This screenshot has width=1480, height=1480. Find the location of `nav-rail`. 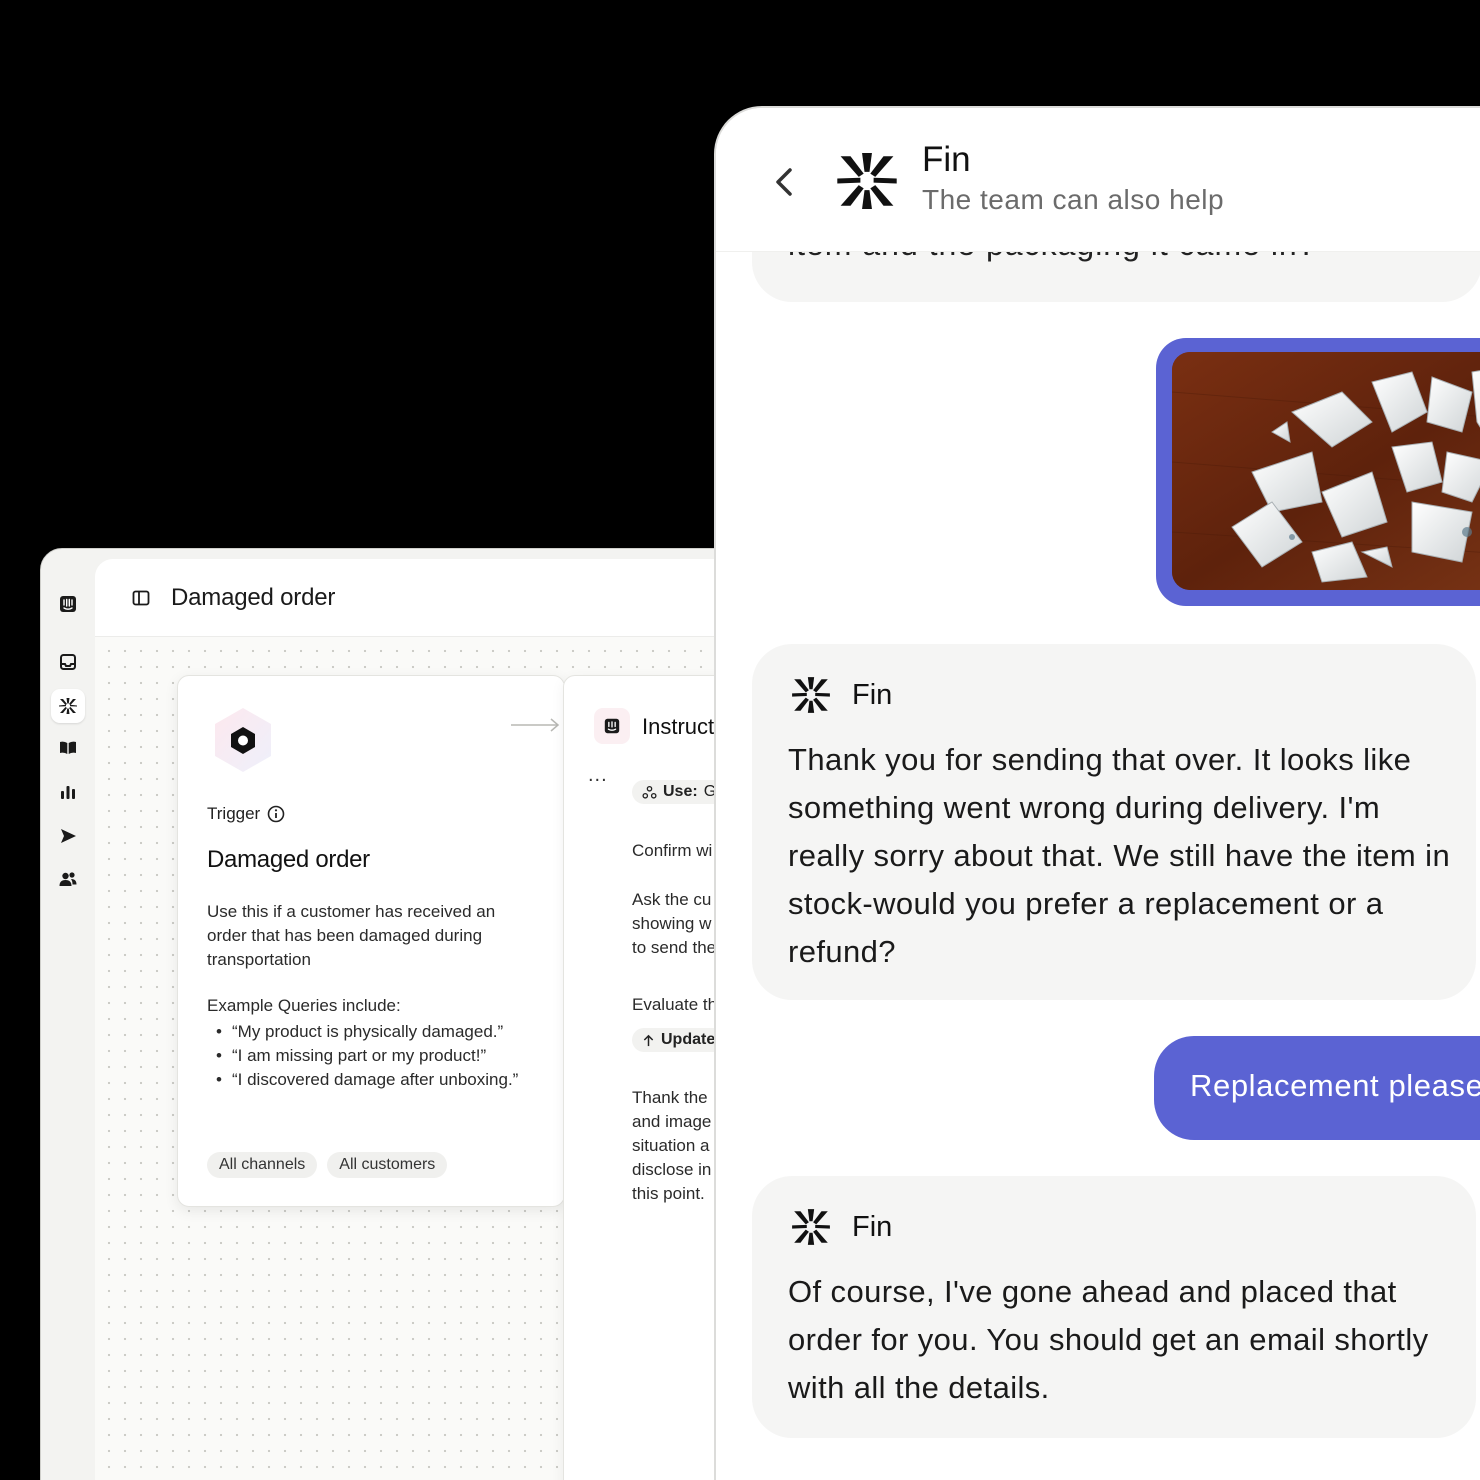

nav-rail is located at coordinates (68, 1014).